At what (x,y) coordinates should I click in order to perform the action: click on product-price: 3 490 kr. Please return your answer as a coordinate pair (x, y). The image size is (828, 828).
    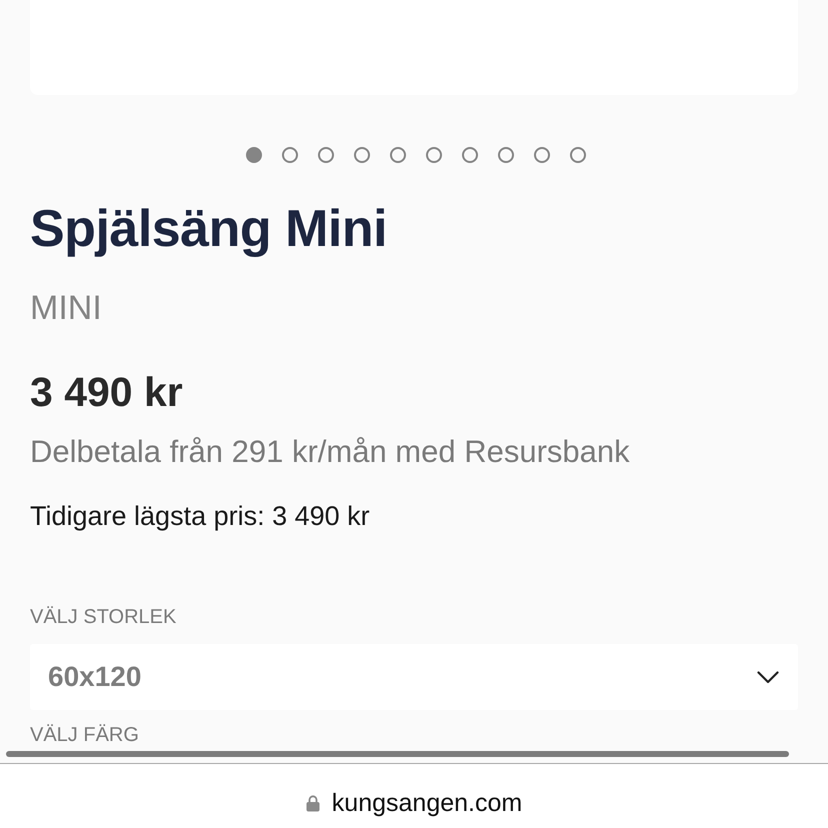
    Looking at the image, I should click on (107, 392).